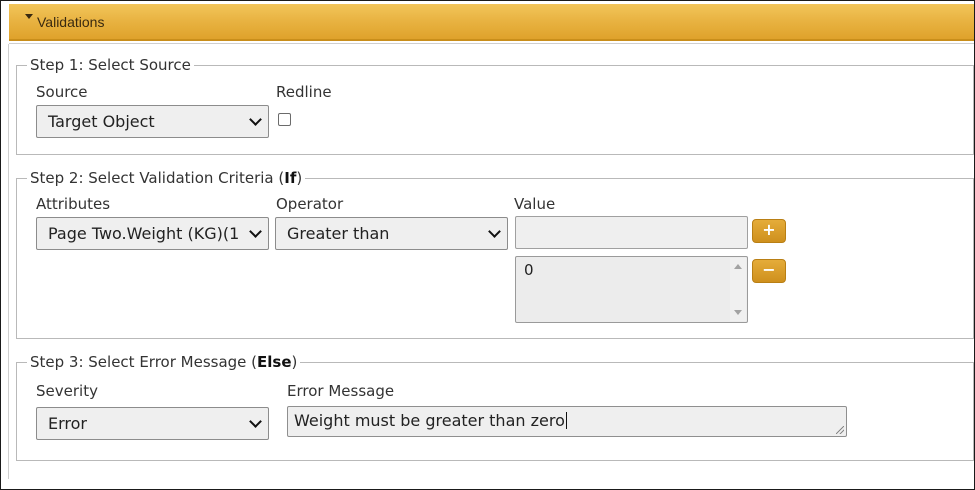  Describe the element at coordinates (71, 22) in the screenshot. I see `panel-title: Validations` at that location.